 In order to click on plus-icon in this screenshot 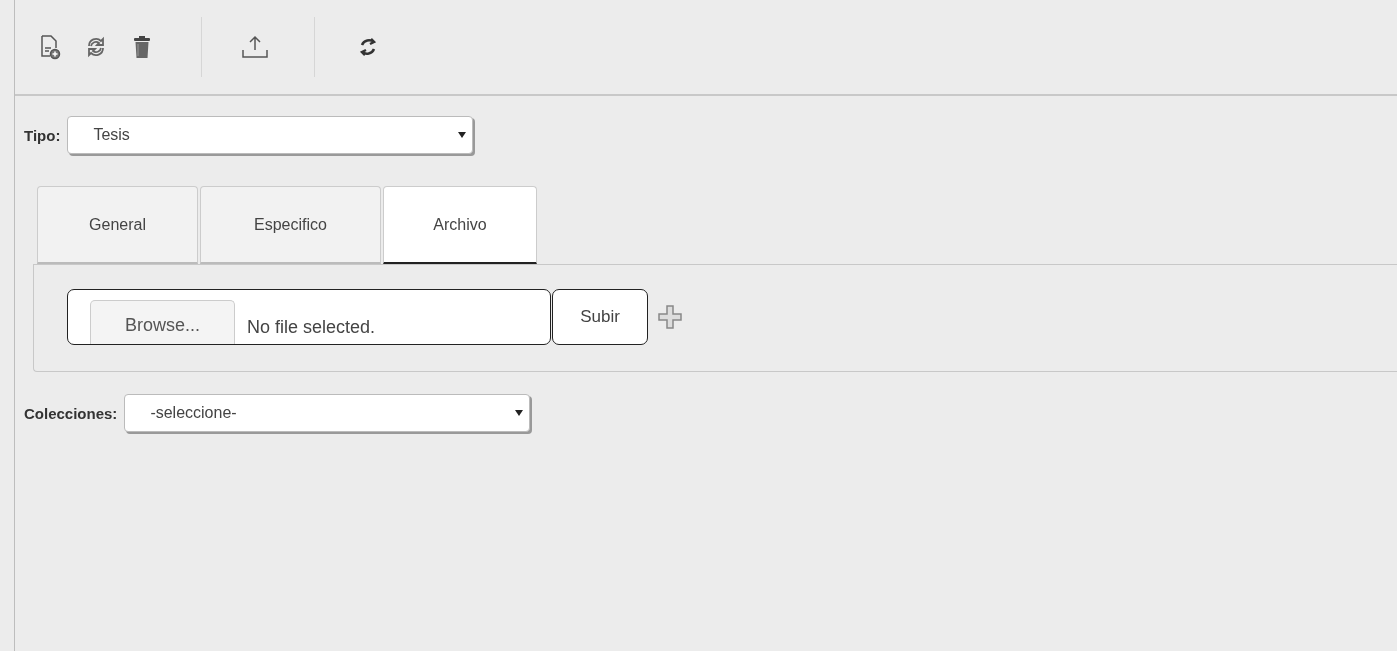, I will do `click(670, 317)`.